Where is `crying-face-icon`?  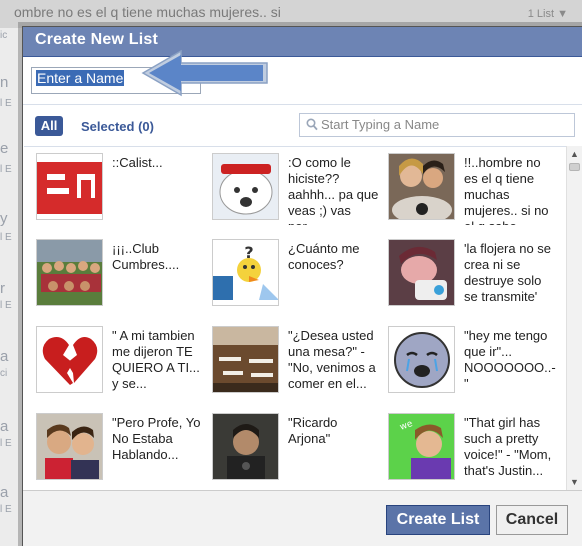
crying-face-icon is located at coordinates (421, 359).